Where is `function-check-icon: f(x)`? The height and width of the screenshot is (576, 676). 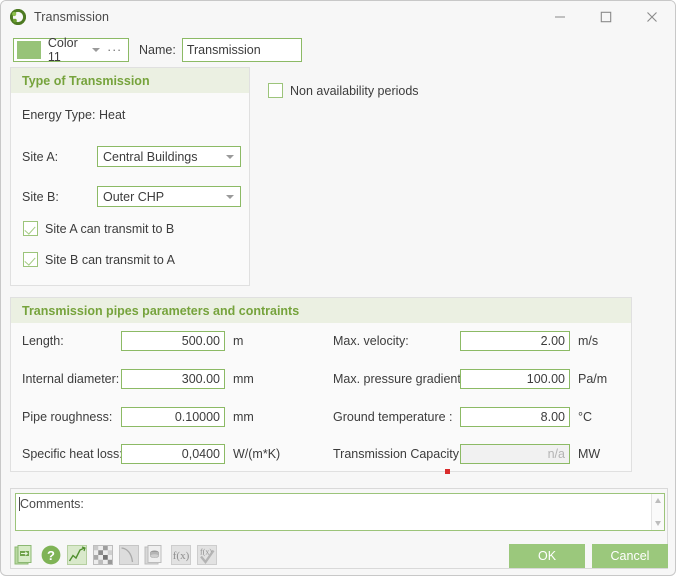 function-check-icon: f(x) is located at coordinates (207, 555).